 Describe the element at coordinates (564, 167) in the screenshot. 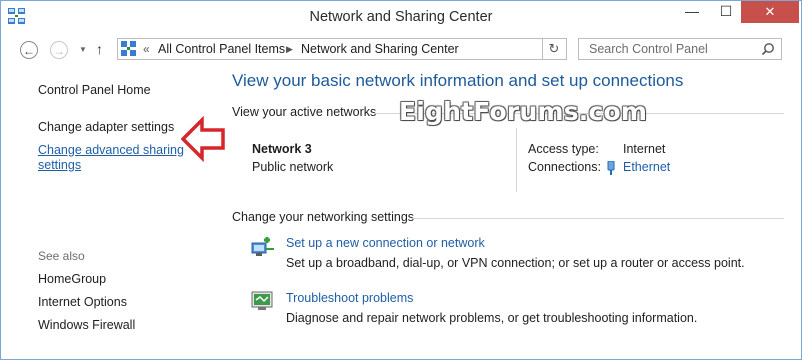

I see `connections-label: Connections:` at that location.